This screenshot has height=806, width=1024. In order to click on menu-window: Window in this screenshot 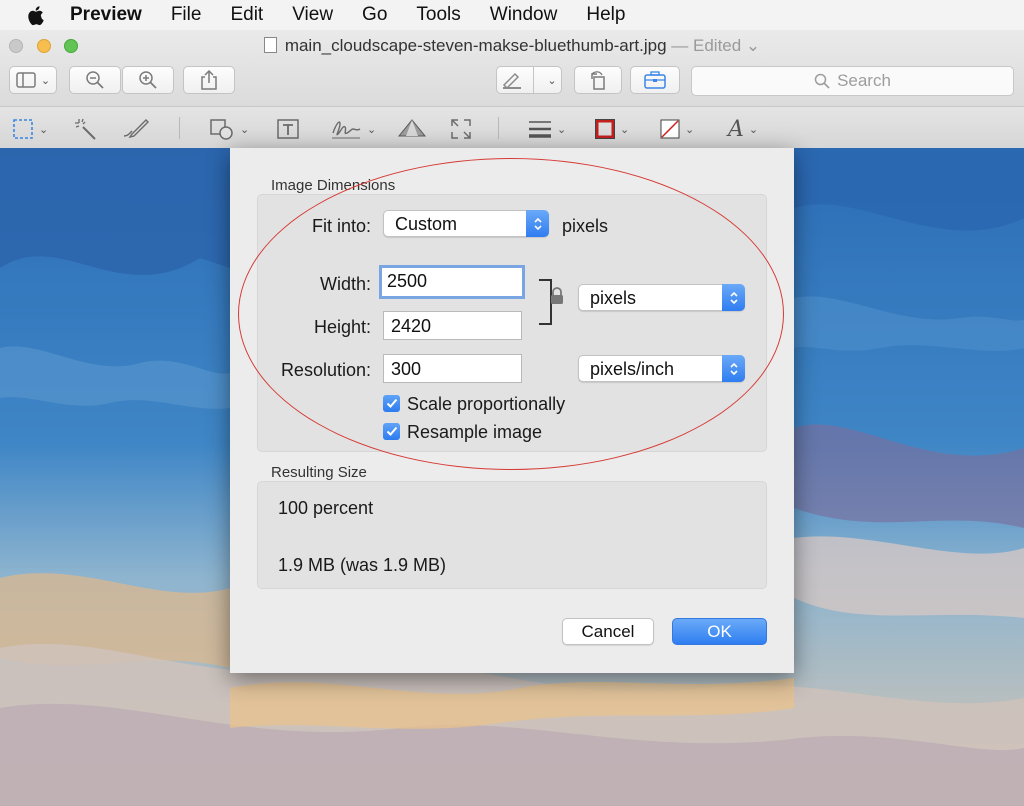, I will do `click(524, 15)`.